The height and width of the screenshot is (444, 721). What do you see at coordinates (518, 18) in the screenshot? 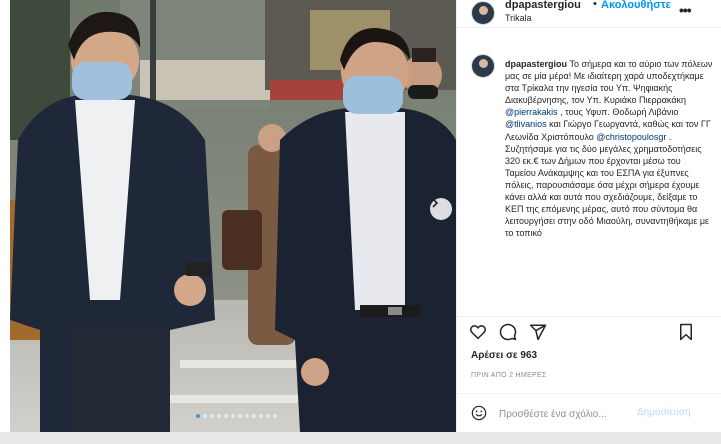
I see `location-link: Trikala` at bounding box center [518, 18].